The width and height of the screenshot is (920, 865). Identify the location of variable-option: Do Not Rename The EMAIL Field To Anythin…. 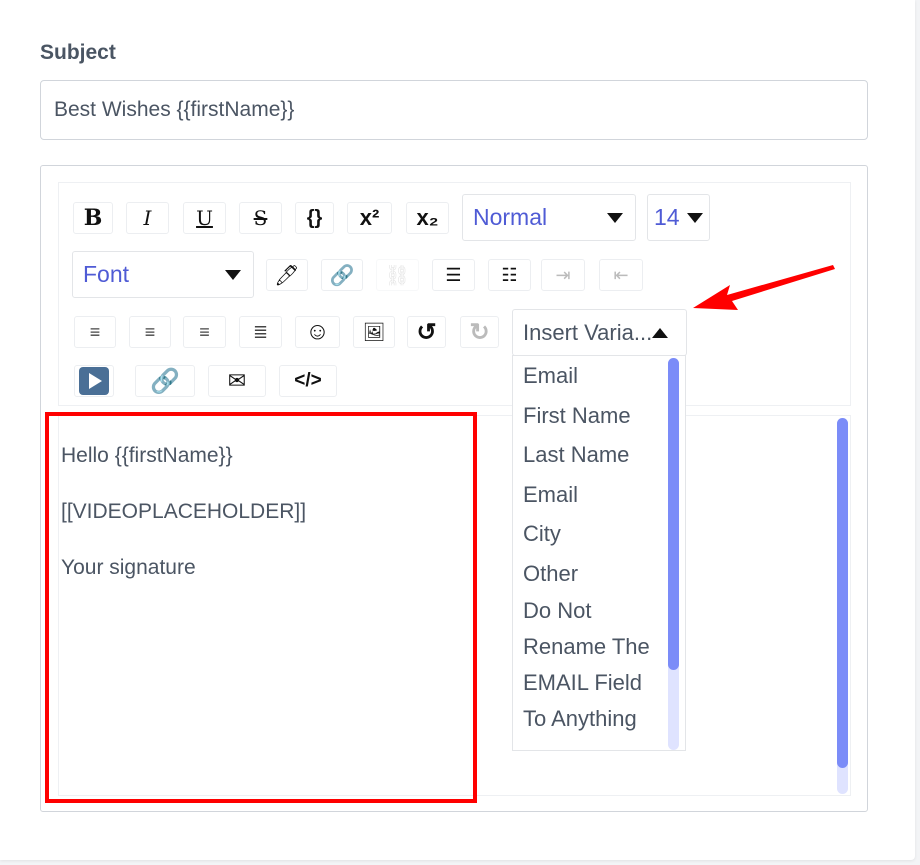
(588, 665).